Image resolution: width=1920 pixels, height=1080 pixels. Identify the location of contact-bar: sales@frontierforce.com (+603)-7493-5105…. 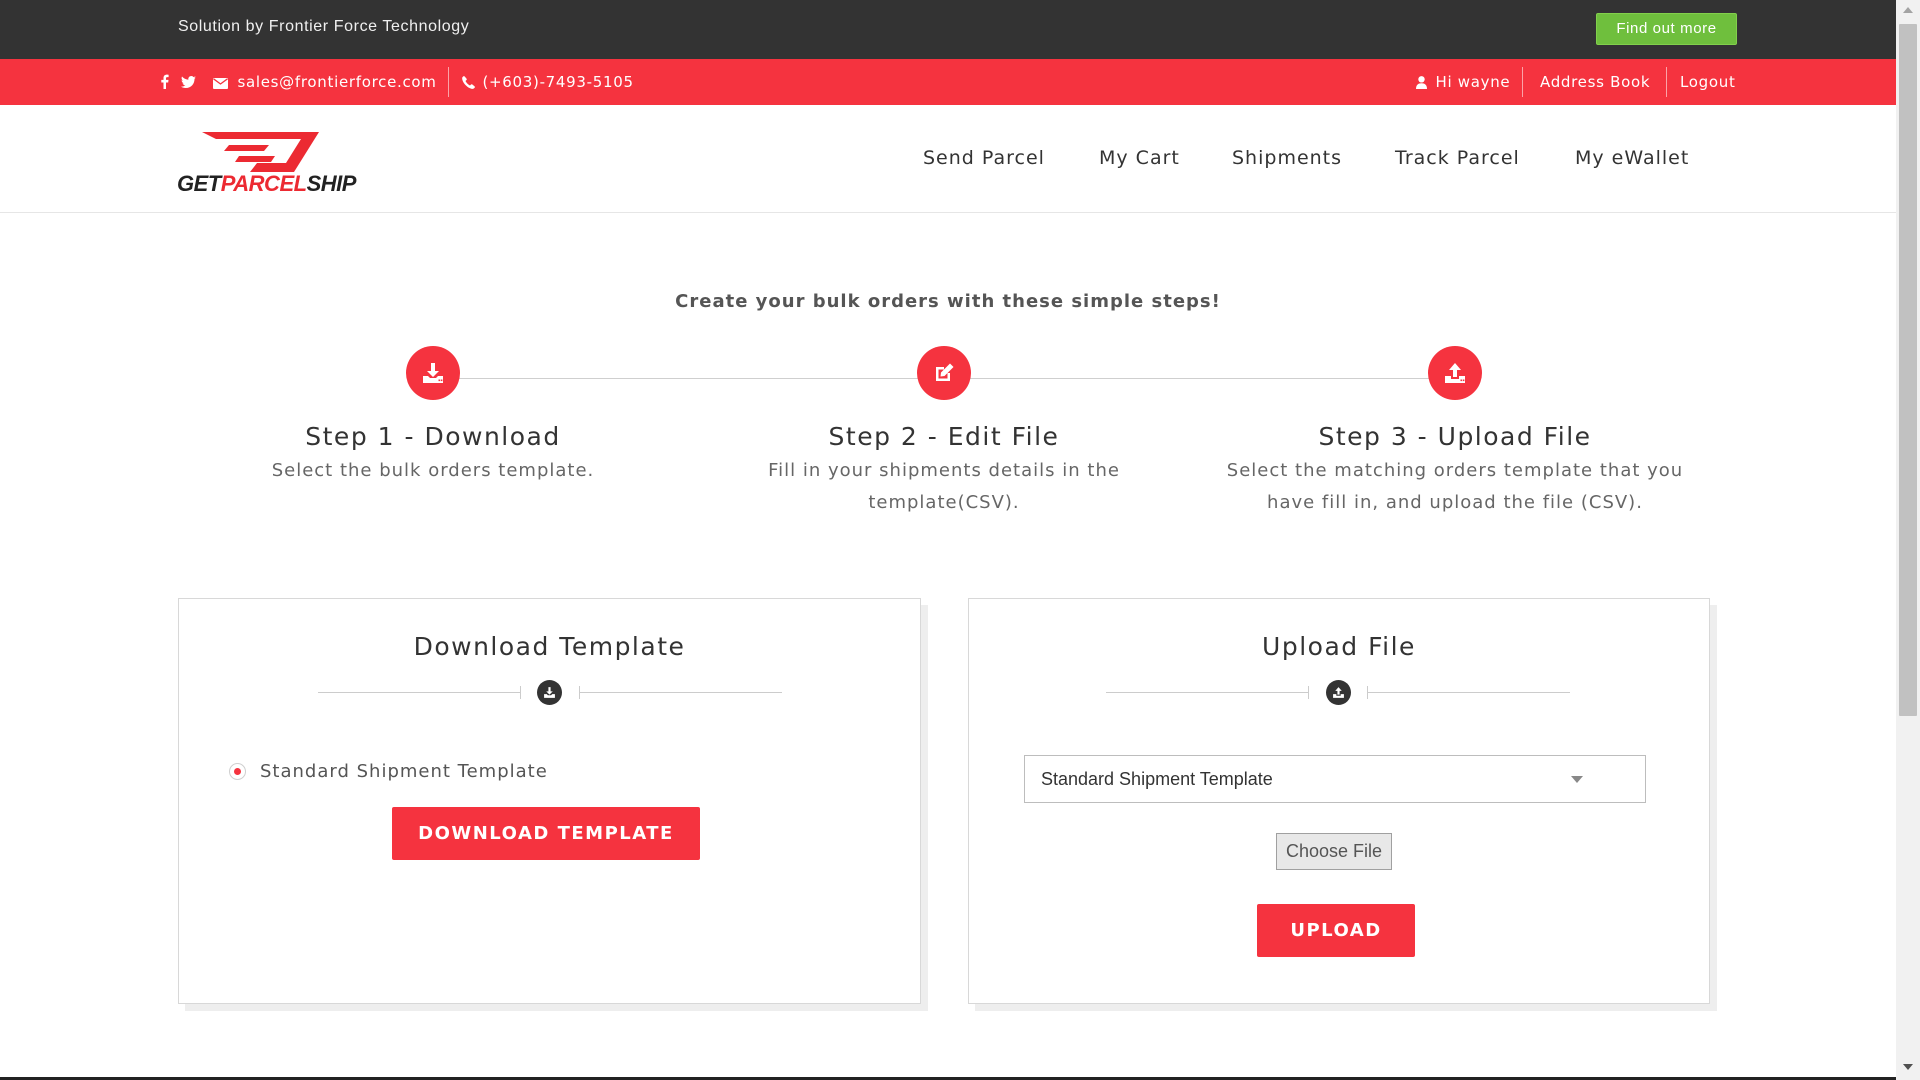
(948, 82).